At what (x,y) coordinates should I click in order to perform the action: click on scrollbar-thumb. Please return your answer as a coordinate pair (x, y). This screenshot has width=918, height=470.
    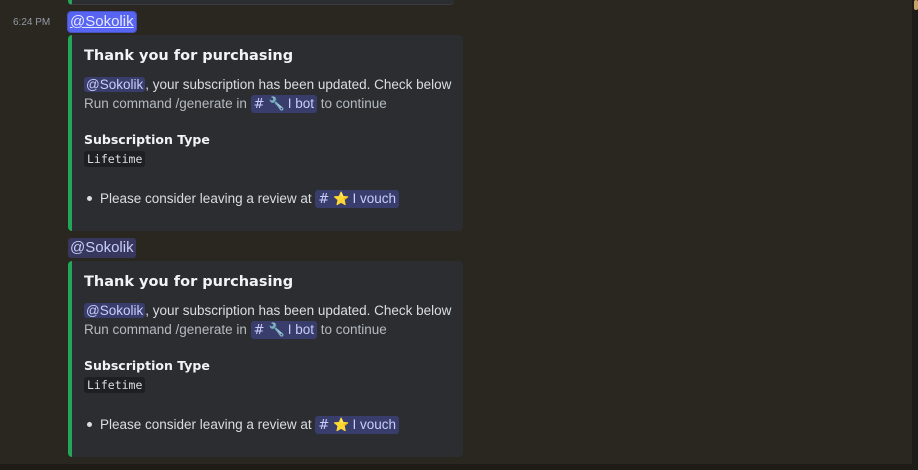
    Looking at the image, I should click on (916, 5).